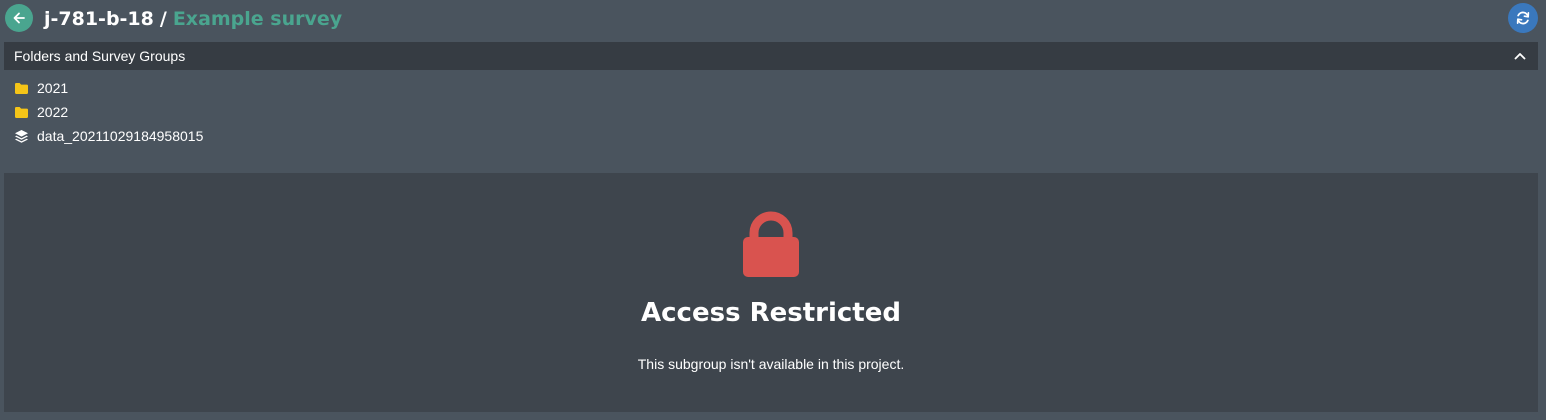 The image size is (1546, 420). I want to click on tree-item-survey-group: data_20211029184958015, so click(108, 136).